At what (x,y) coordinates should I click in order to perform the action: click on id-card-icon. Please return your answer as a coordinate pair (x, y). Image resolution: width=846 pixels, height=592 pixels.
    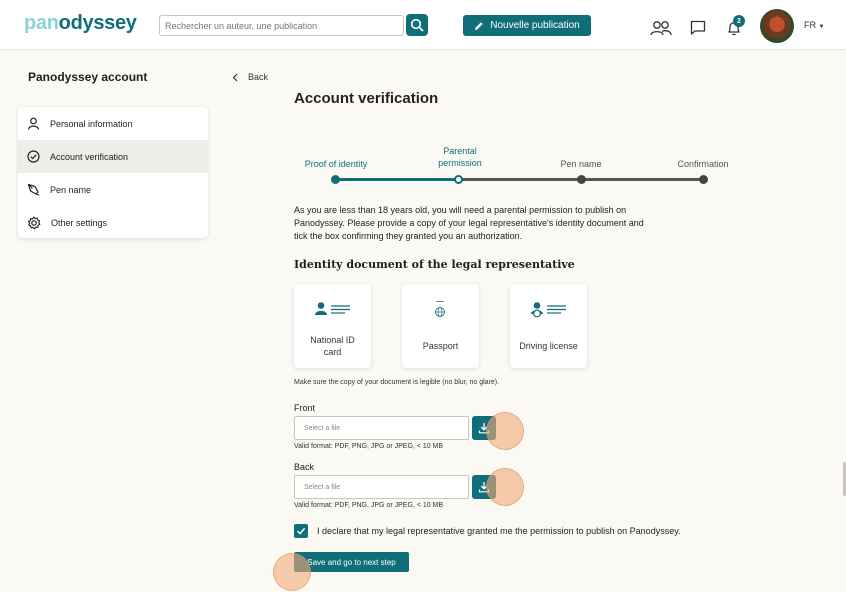
    Looking at the image, I should click on (332, 308).